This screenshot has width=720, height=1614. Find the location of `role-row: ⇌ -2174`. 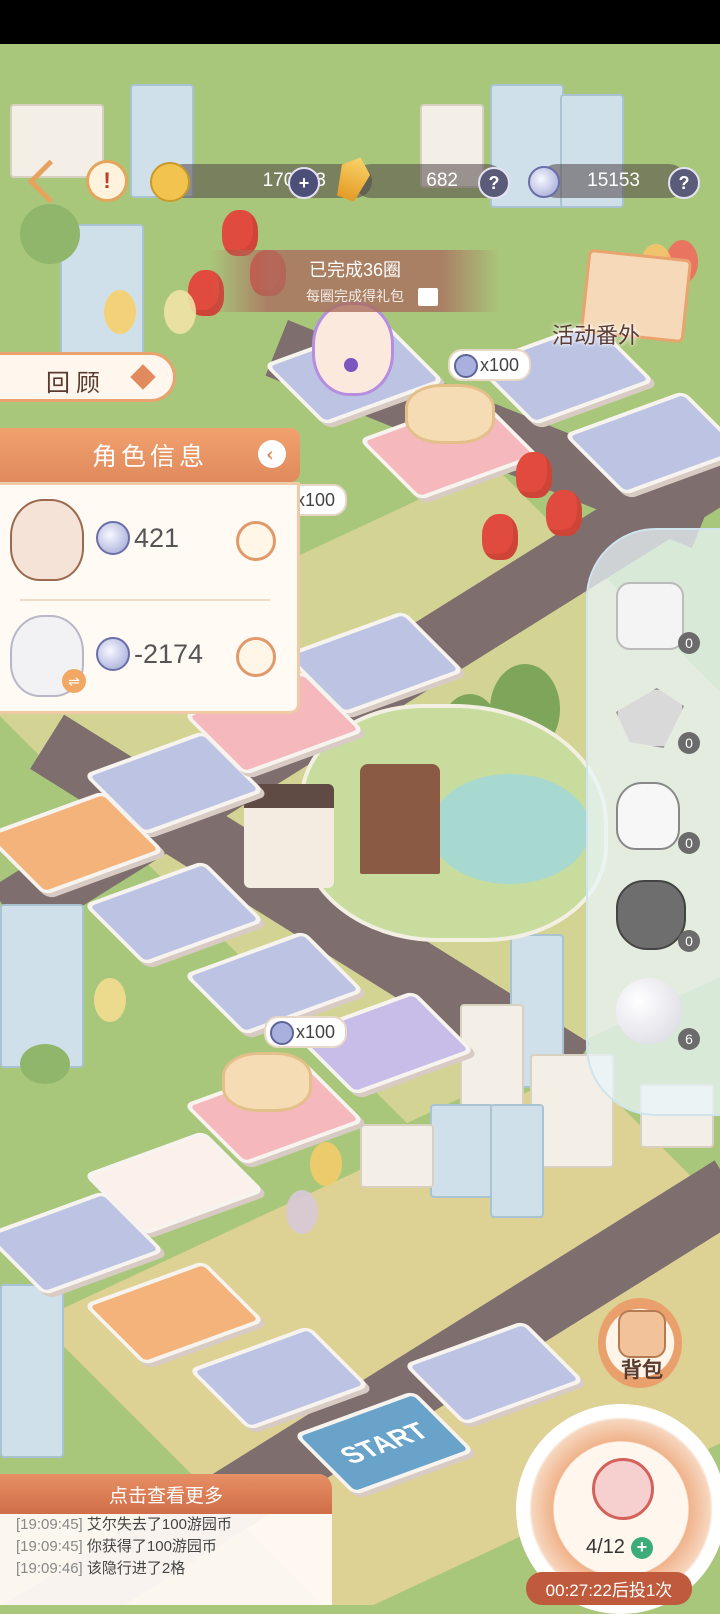

role-row: ⇌ -2174 is located at coordinates (148, 656).